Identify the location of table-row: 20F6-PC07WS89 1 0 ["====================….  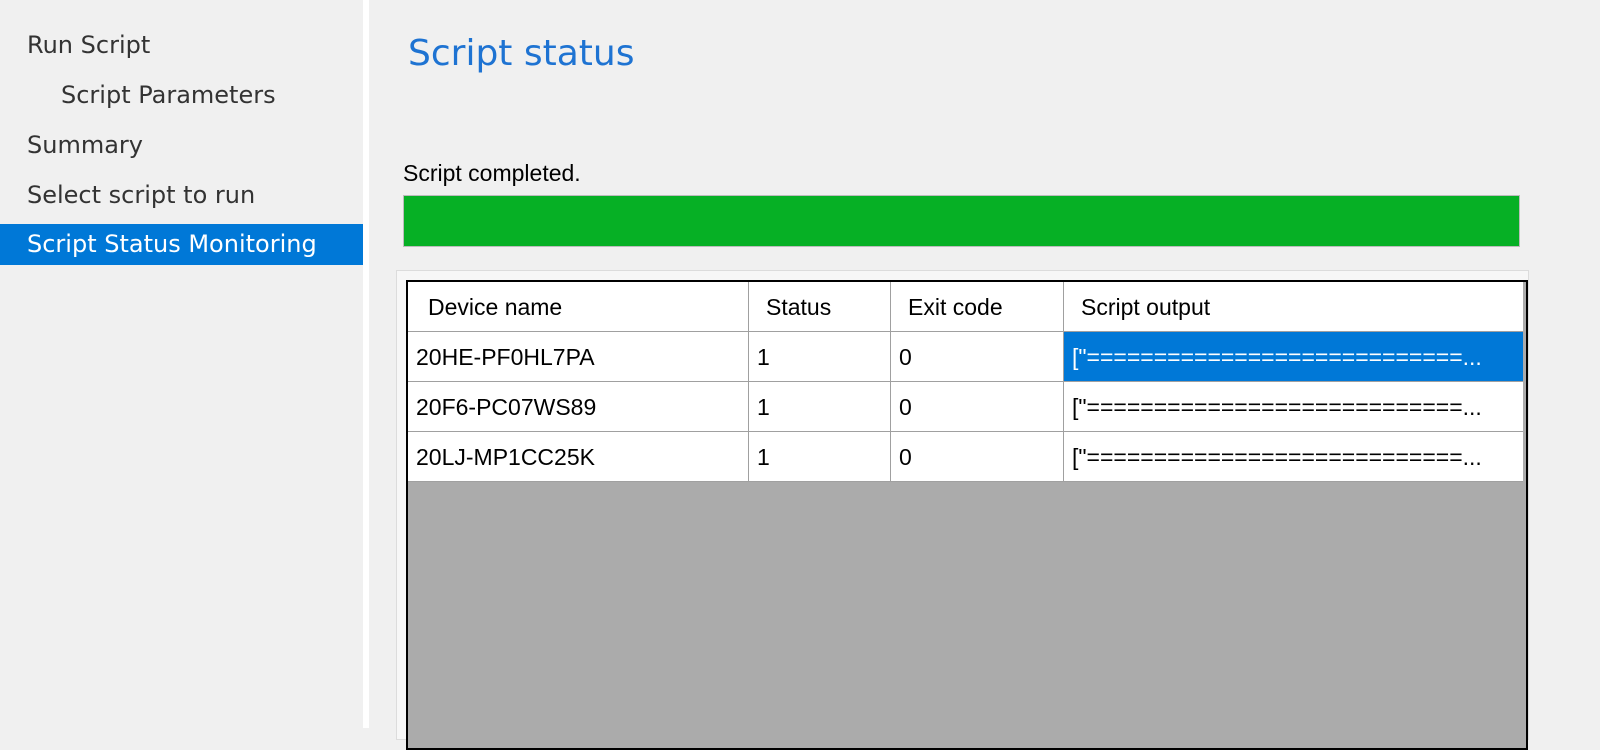
(965, 407).